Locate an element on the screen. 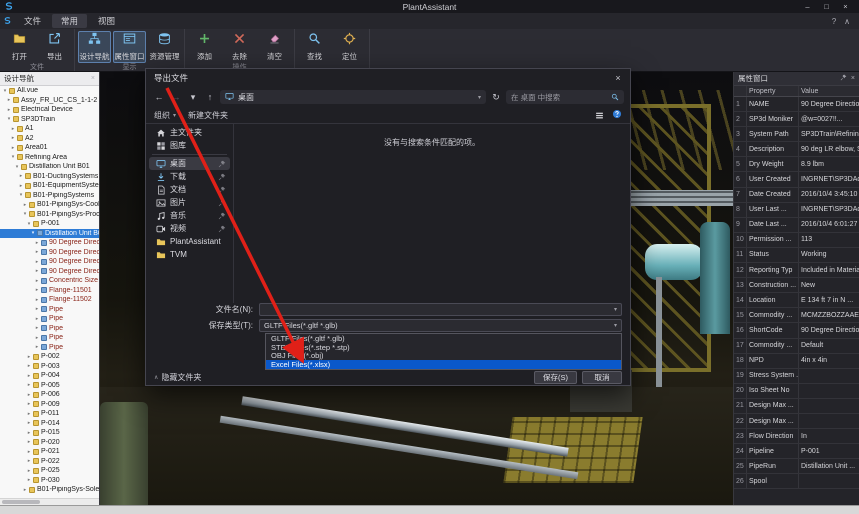 This screenshot has width=859, height=514. sidebar-item-图库: 图库 is located at coordinates (189, 145).